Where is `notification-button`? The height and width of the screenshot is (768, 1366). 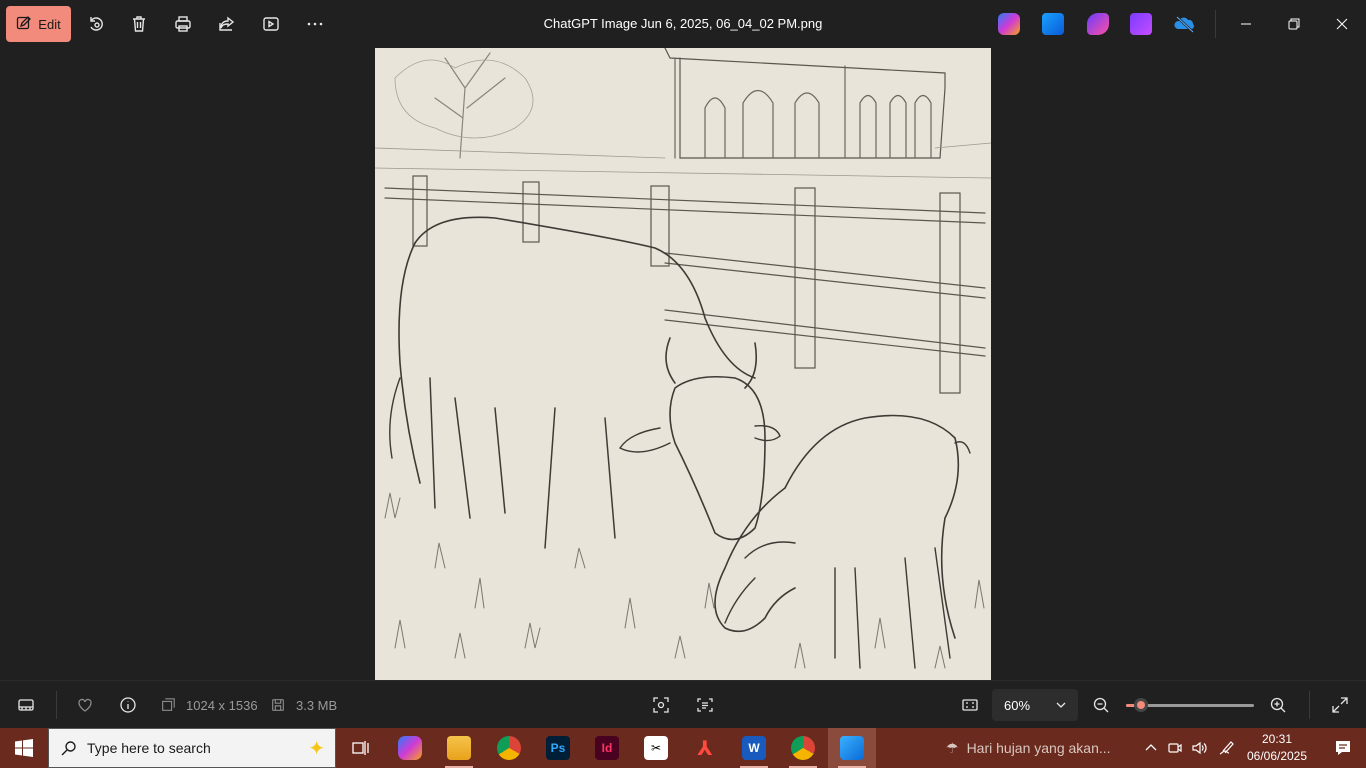
notification-button is located at coordinates (1343, 748).